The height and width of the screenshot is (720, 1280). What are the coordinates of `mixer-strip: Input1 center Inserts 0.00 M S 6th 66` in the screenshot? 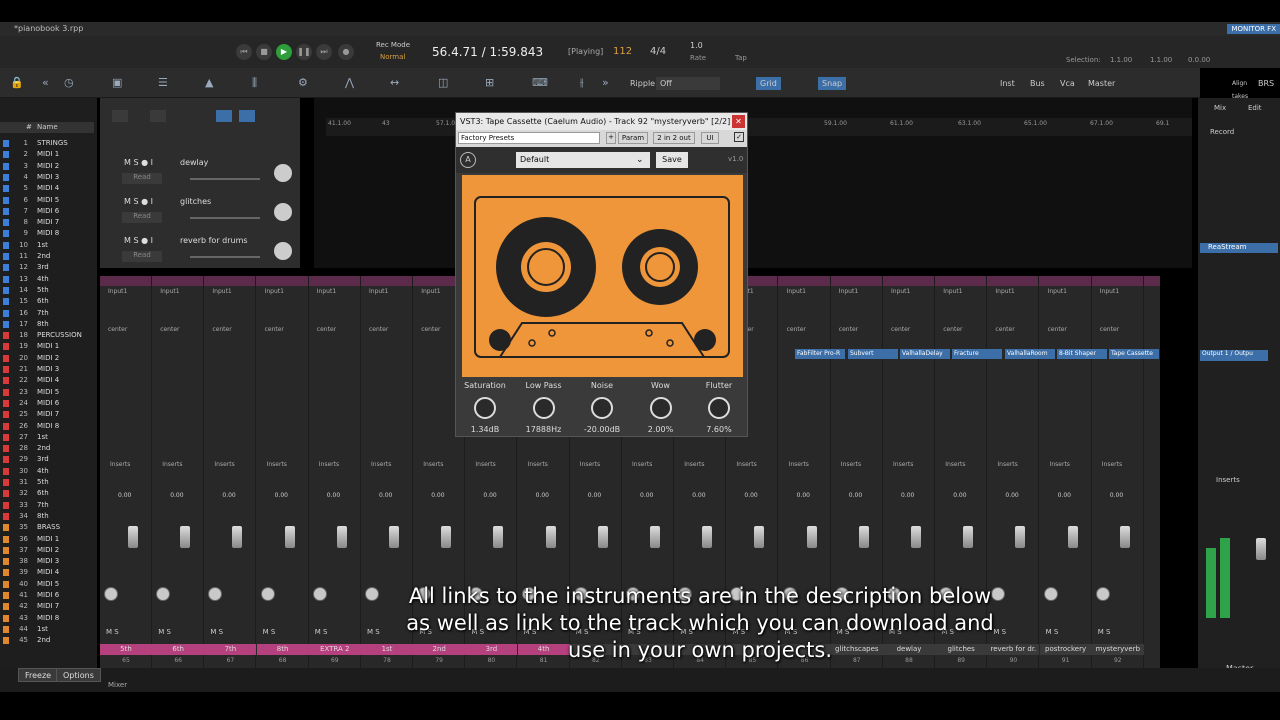 It's located at (178, 472).